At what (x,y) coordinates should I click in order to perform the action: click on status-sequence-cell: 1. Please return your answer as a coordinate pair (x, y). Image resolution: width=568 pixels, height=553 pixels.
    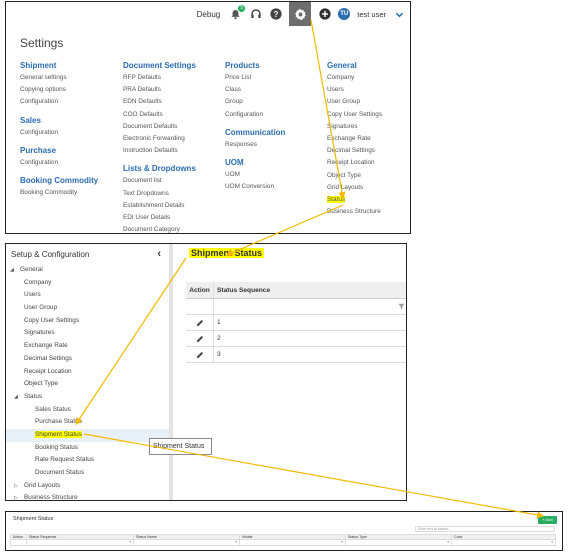
    Looking at the image, I should click on (219, 322).